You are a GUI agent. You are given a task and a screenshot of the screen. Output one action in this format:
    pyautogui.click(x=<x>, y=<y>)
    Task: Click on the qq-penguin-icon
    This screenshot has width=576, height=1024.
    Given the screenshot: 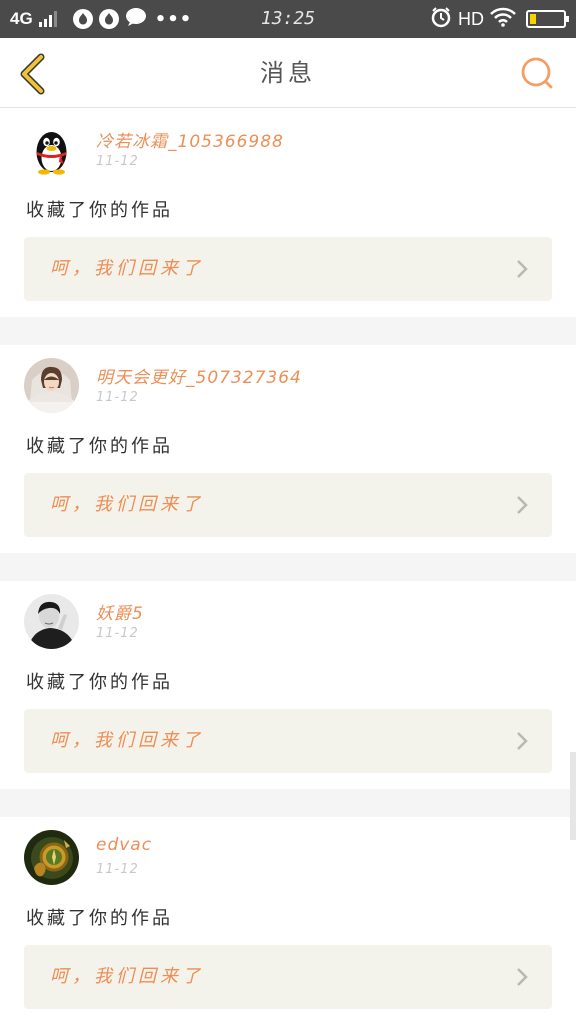 What is the action you would take?
    pyautogui.click(x=51, y=149)
    